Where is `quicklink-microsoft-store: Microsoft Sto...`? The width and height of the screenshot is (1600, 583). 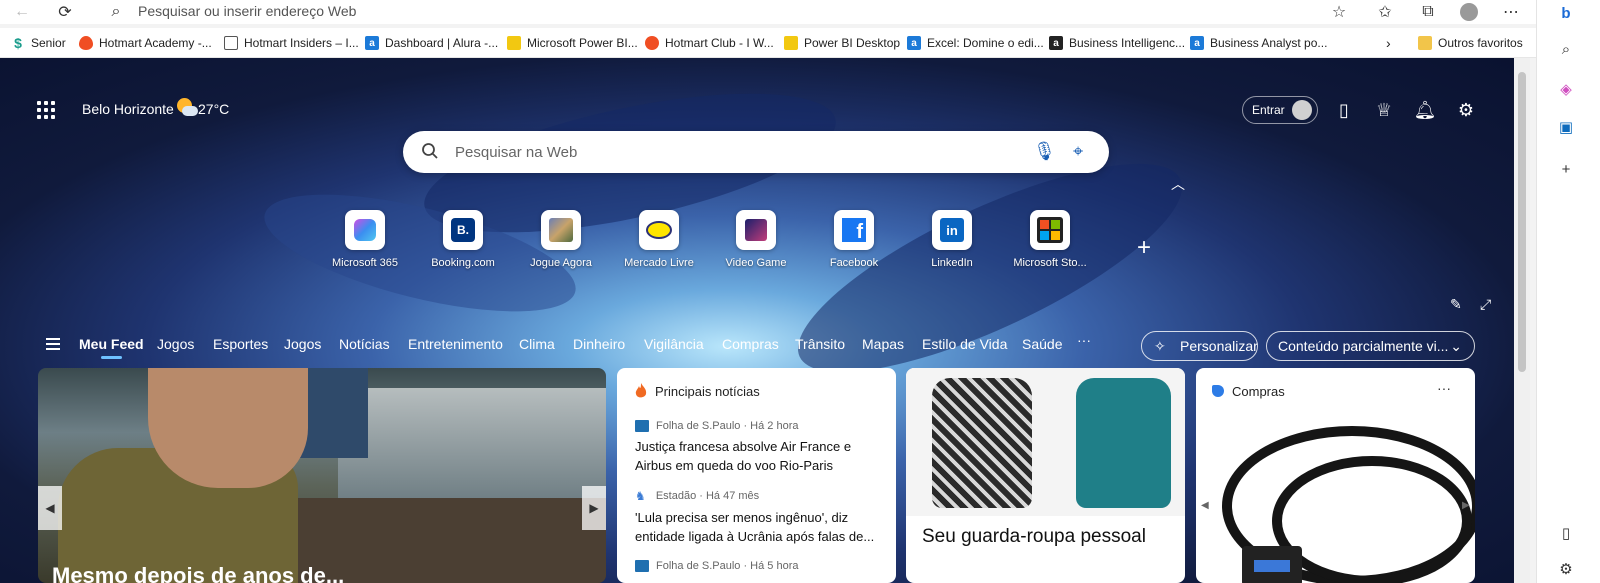
quicklink-microsoft-store: Microsoft Sto... is located at coordinates (1050, 239).